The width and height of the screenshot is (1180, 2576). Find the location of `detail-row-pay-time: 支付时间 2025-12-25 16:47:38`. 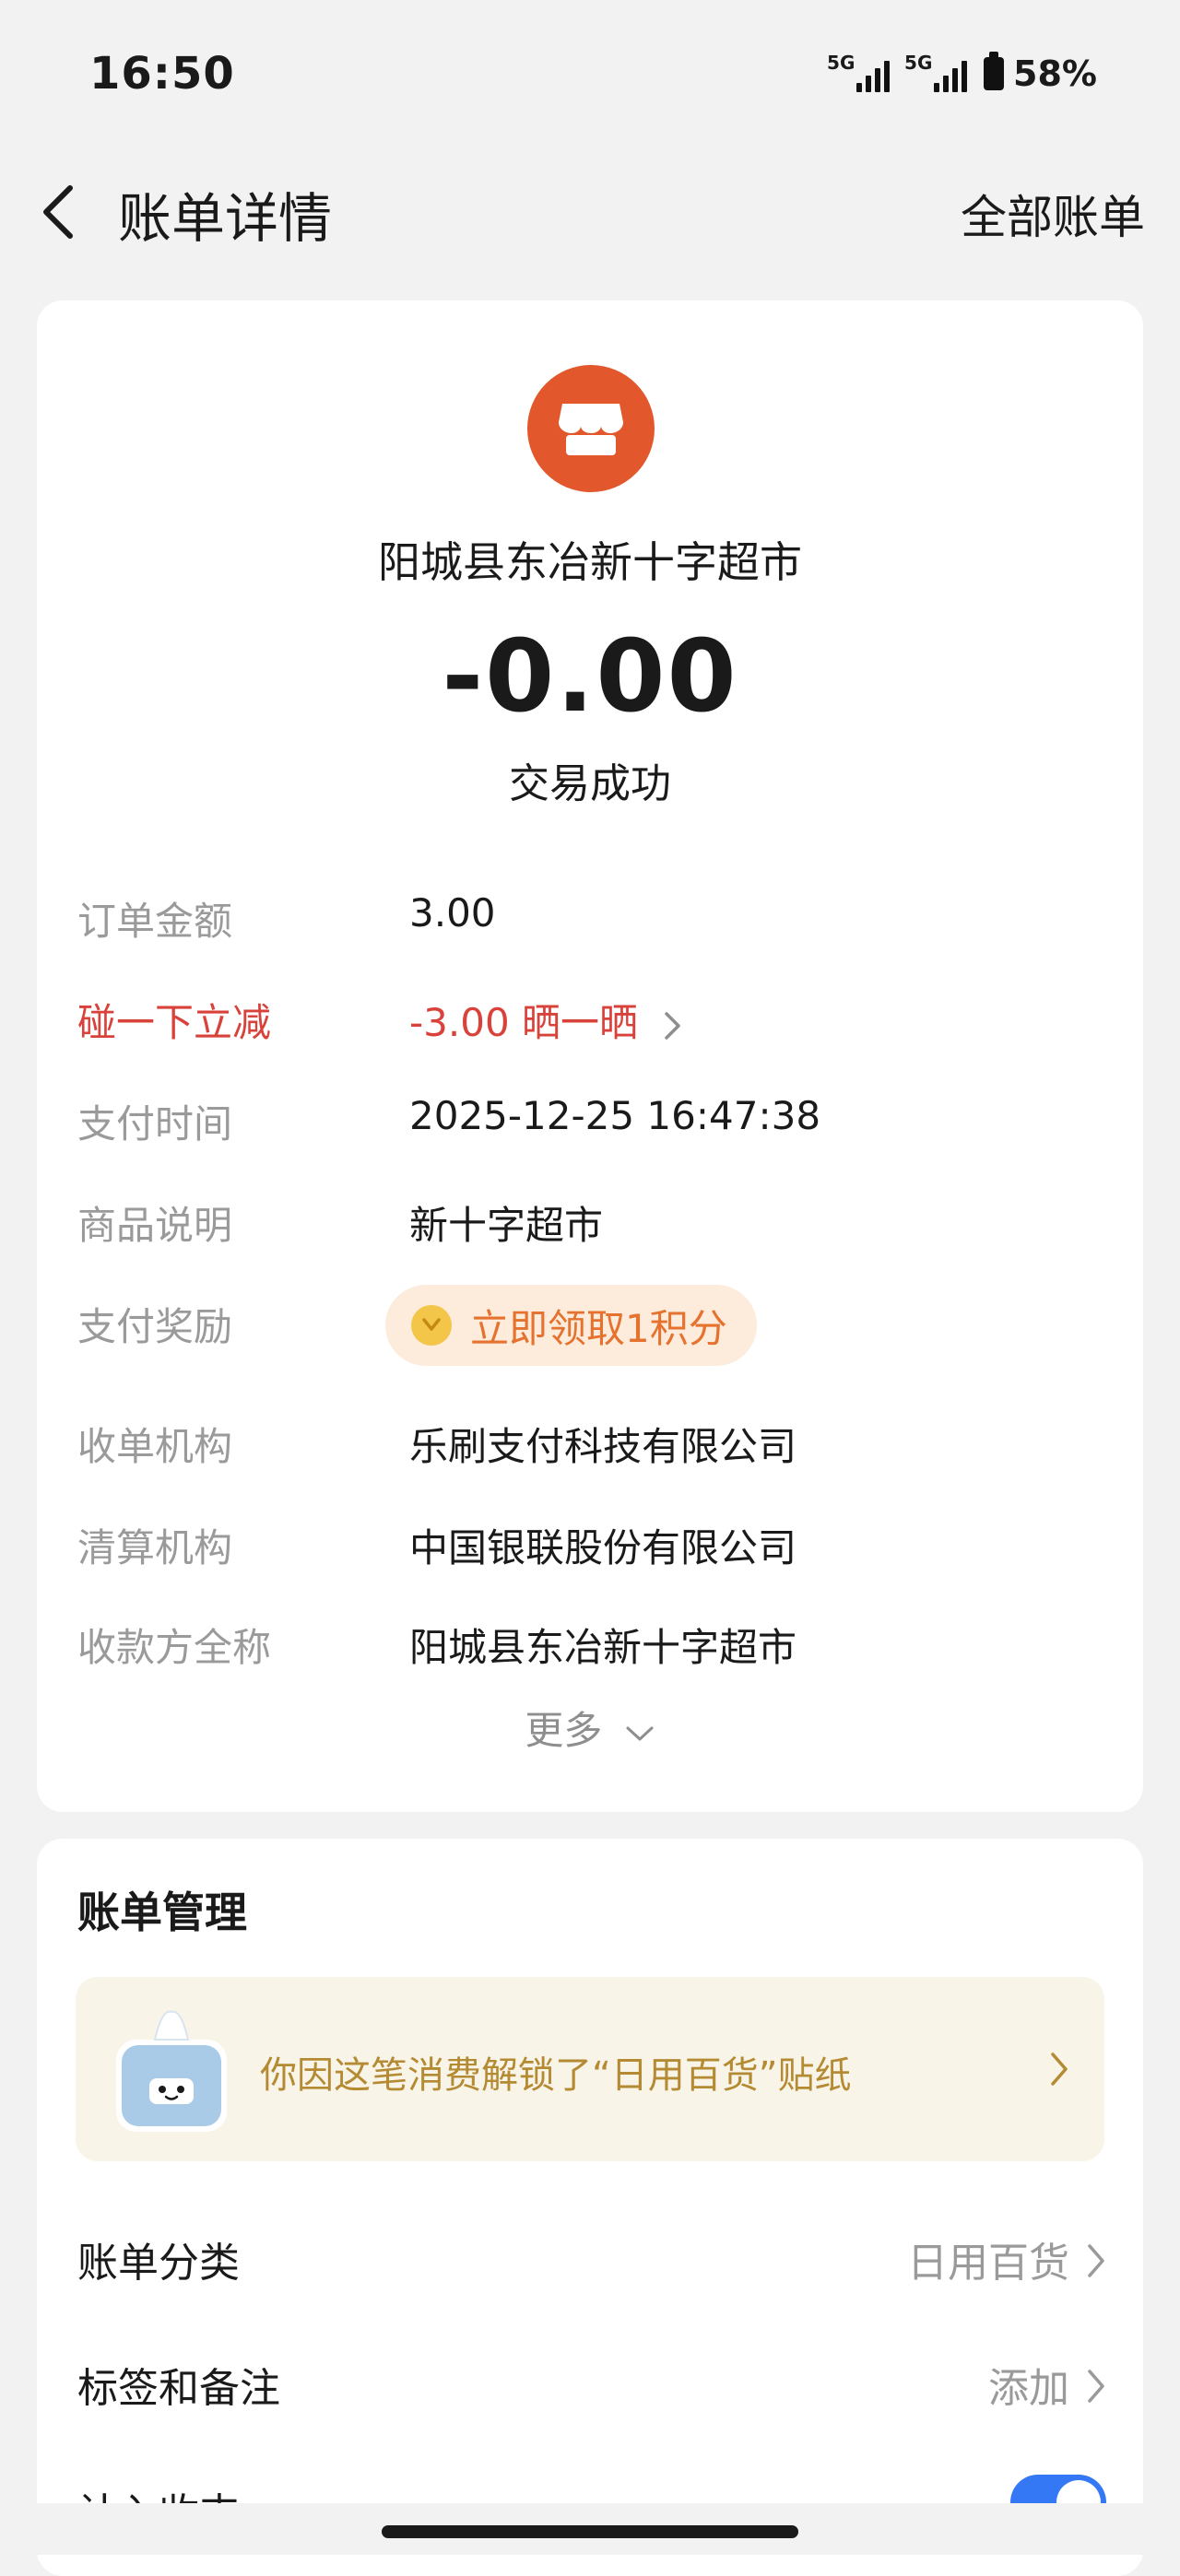

detail-row-pay-time: 支付时间 2025-12-25 16:47:38 is located at coordinates (593, 1134).